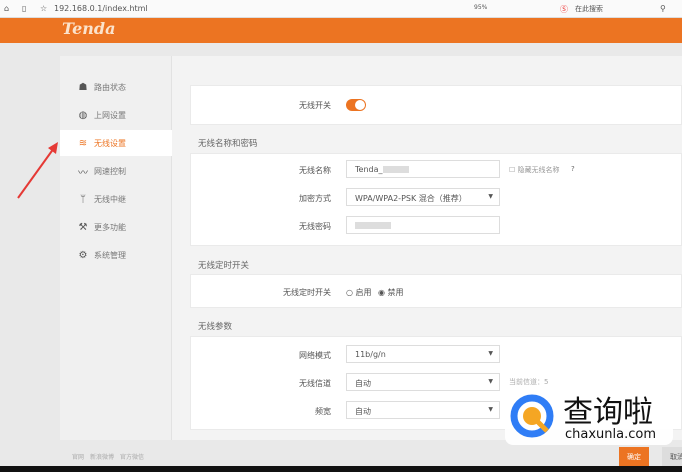 The image size is (682, 472). What do you see at coordinates (608, 412) in the screenshot?
I see `watermark-text: 查询啦` at bounding box center [608, 412].